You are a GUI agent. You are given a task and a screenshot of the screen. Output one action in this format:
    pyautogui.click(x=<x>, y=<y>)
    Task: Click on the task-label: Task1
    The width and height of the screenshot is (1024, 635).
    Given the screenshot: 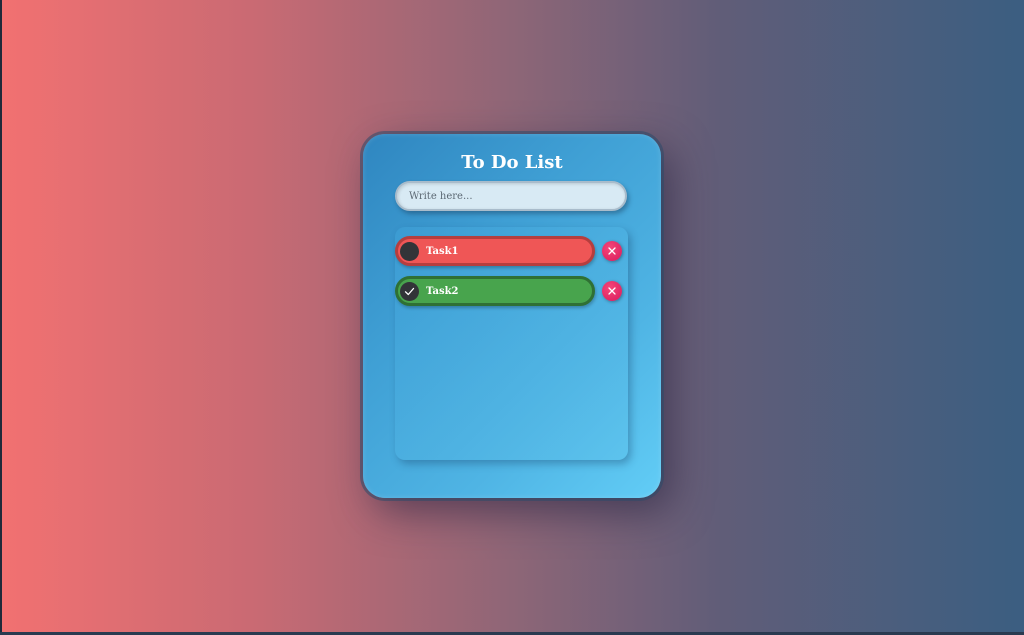 What is the action you would take?
    pyautogui.click(x=442, y=251)
    